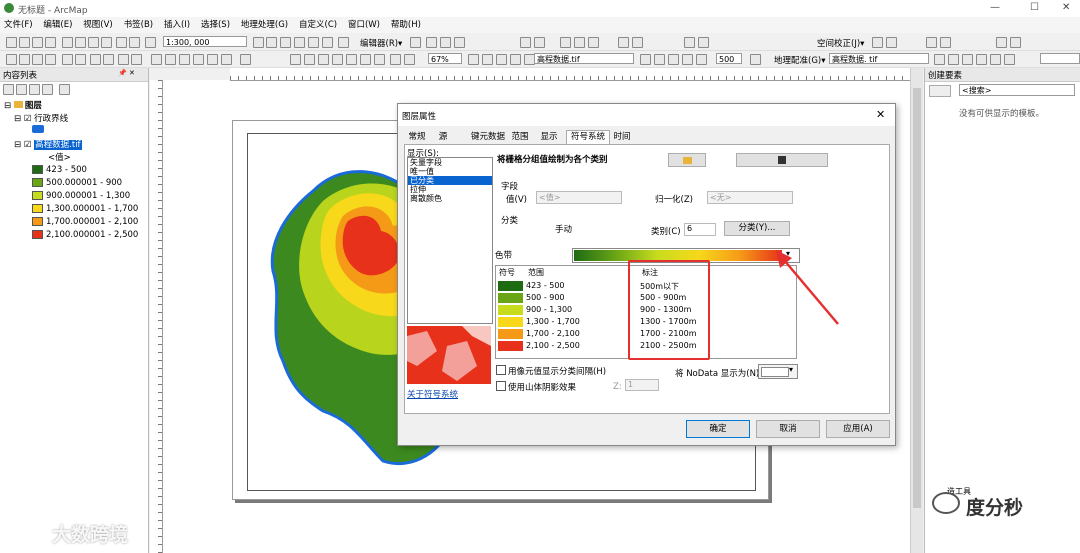  Describe the element at coordinates (945, 42) in the screenshot. I see `view-links-icon` at that location.